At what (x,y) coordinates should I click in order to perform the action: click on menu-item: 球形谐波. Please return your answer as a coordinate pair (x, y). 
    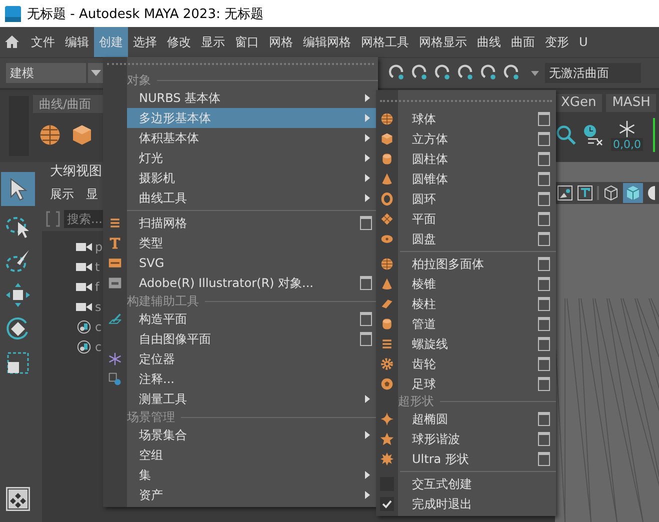
    Looking at the image, I should click on (466, 439).